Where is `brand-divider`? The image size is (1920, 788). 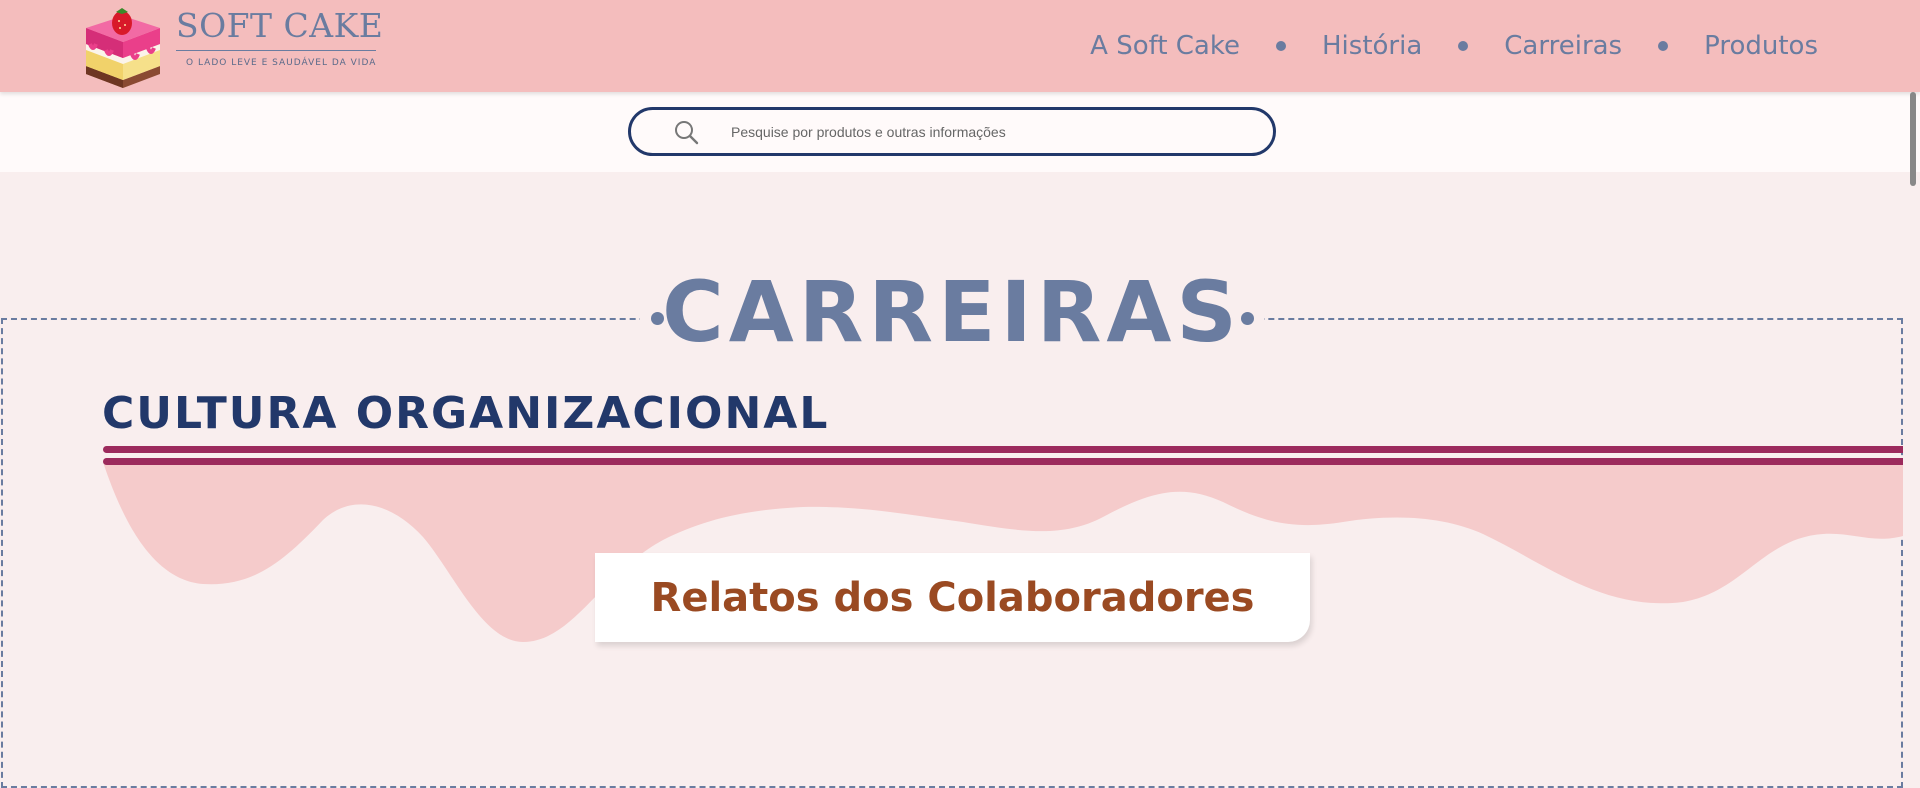
brand-divider is located at coordinates (276, 50).